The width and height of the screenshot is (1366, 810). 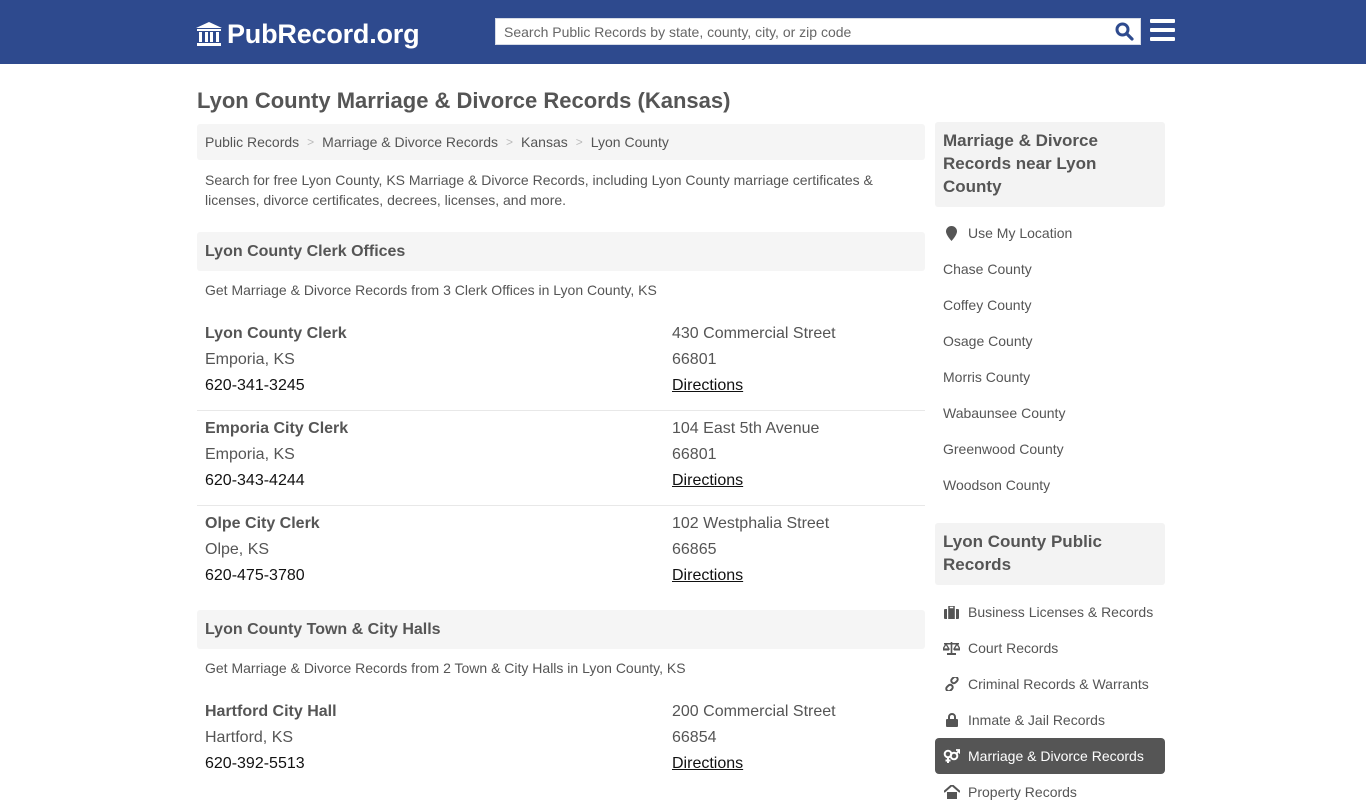 I want to click on scale-icon, so click(x=951, y=648).